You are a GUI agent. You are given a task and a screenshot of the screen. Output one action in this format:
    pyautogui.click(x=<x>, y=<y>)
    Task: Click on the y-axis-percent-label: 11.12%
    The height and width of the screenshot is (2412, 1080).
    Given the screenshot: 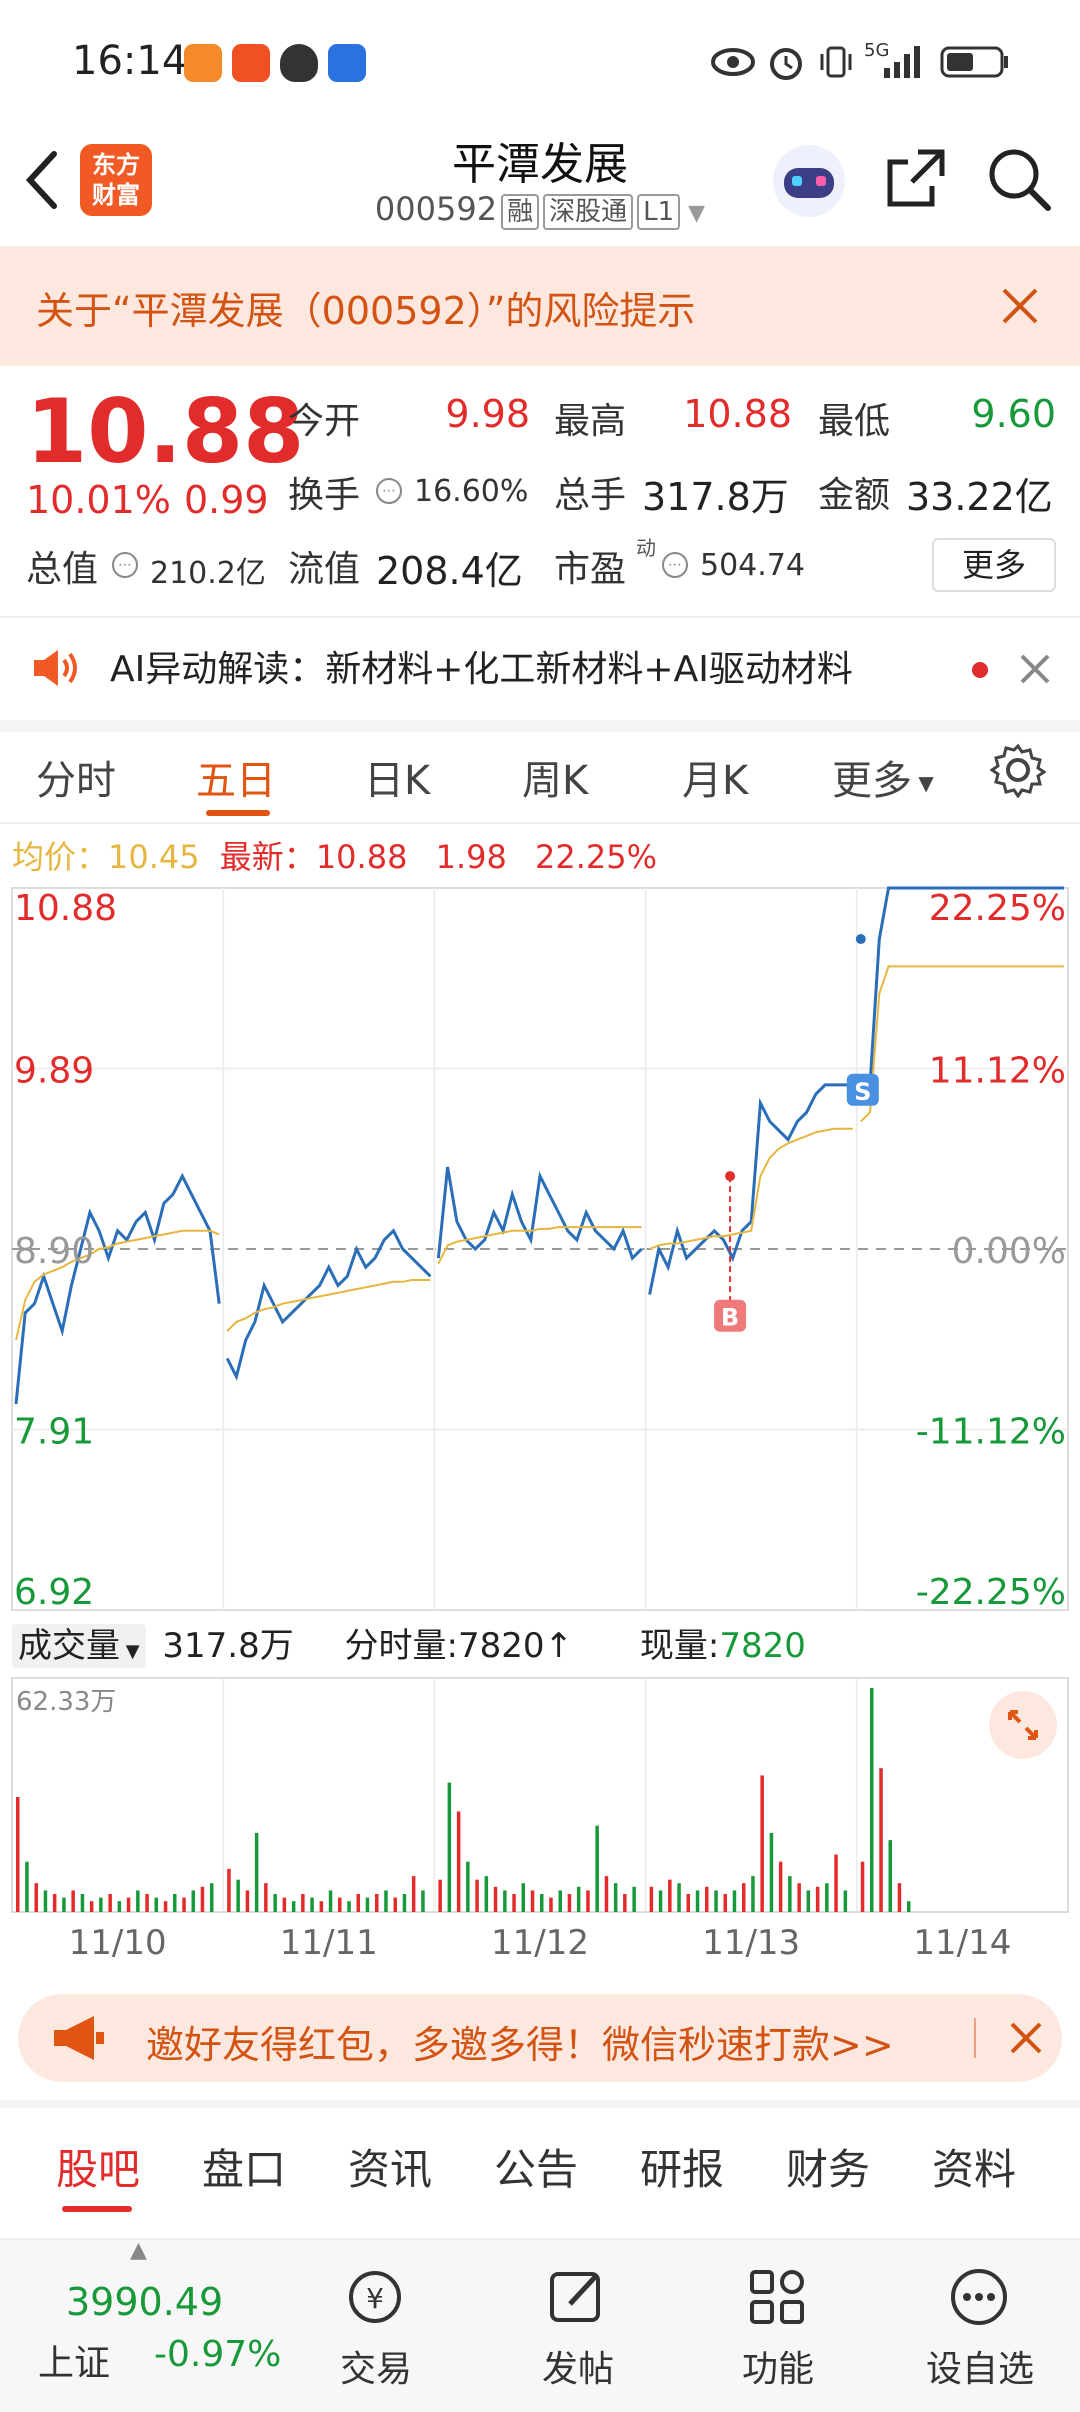 What is the action you would take?
    pyautogui.click(x=997, y=1071)
    